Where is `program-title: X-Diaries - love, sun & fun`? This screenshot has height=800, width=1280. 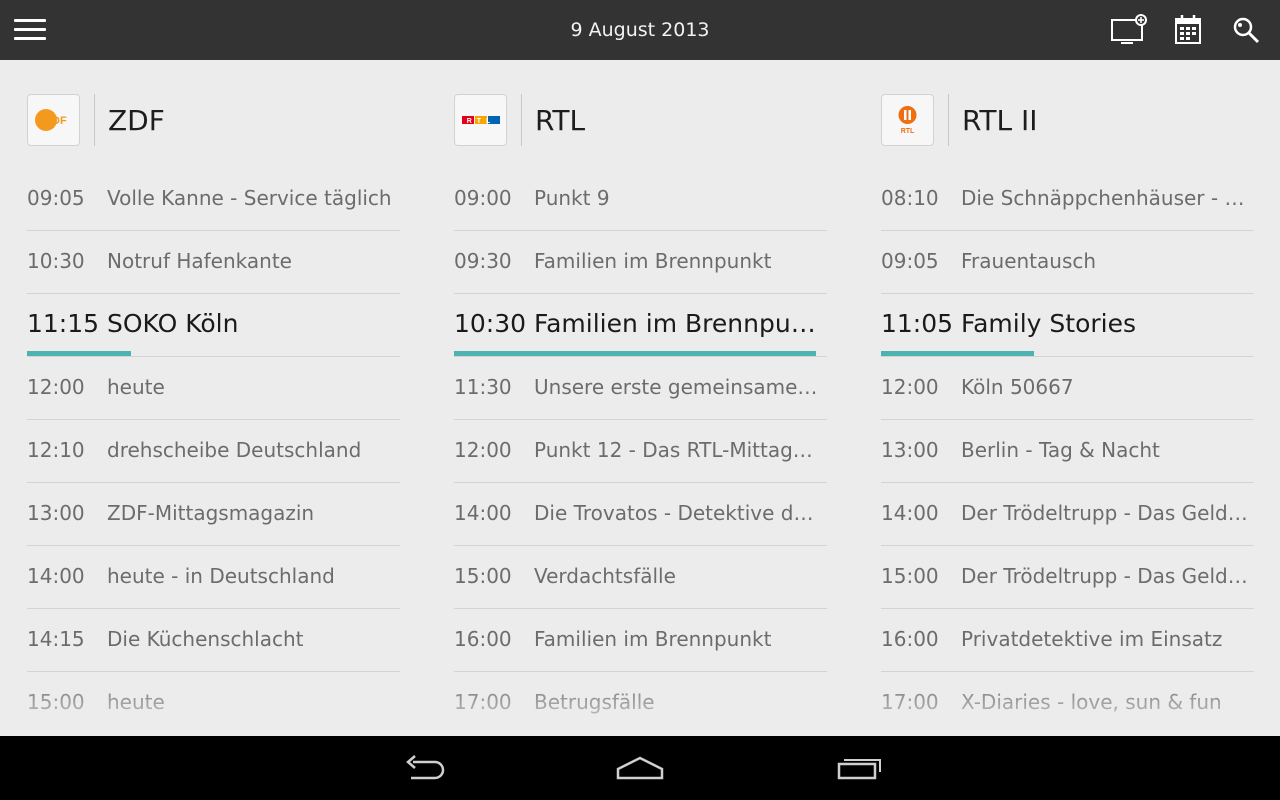
program-title: X-Diaries - love, sun & fun is located at coordinates (1091, 702).